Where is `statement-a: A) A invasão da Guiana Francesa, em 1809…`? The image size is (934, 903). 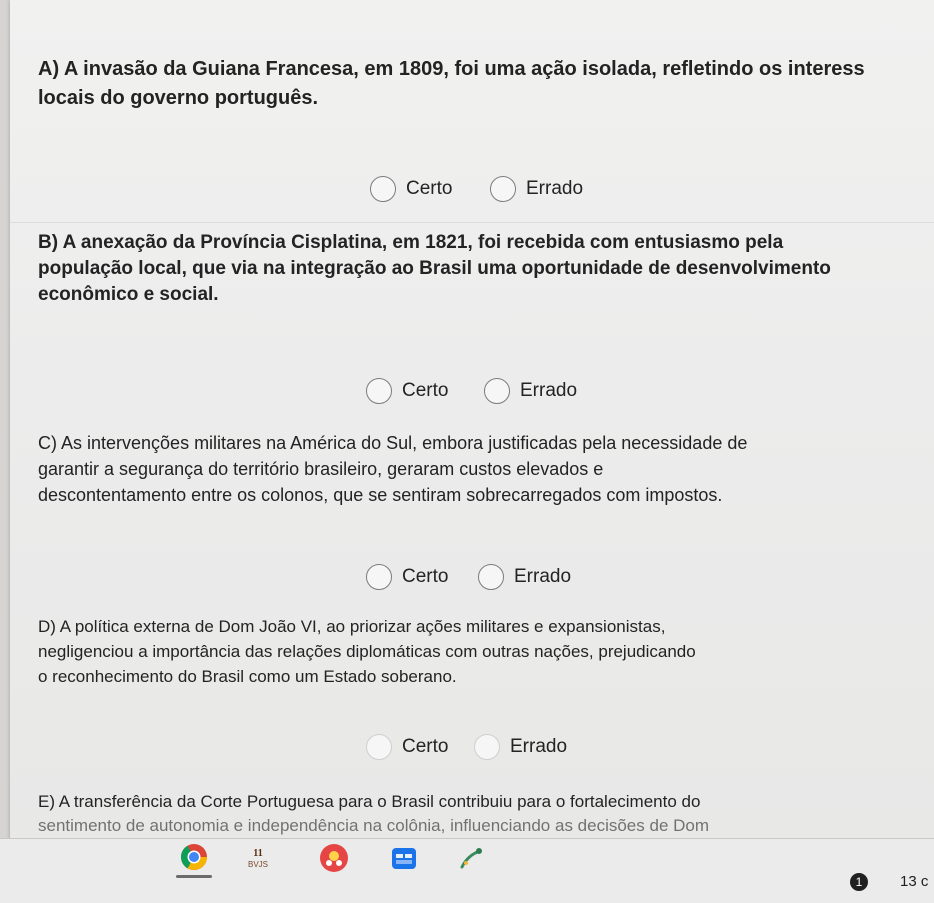 statement-a: A) A invasão da Guiana Francesa, em 1809… is located at coordinates (486, 84).